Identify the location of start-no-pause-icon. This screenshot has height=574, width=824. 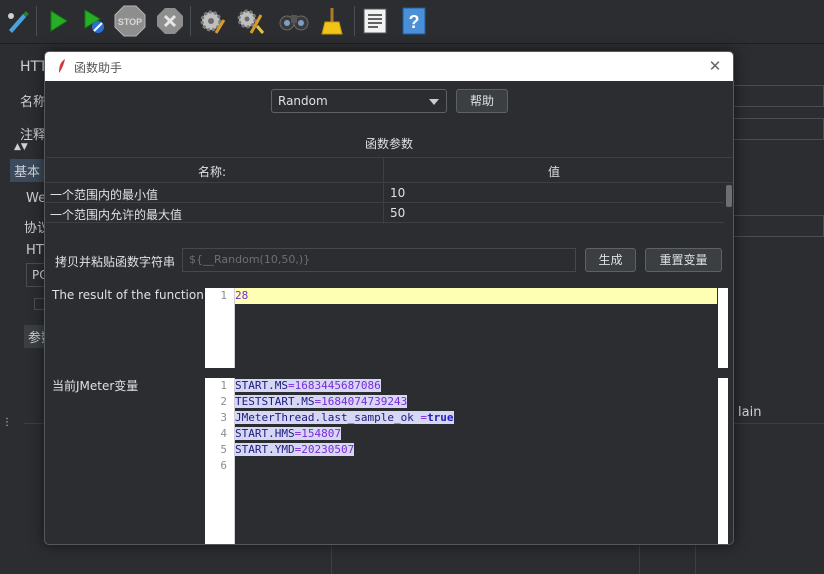
(94, 21).